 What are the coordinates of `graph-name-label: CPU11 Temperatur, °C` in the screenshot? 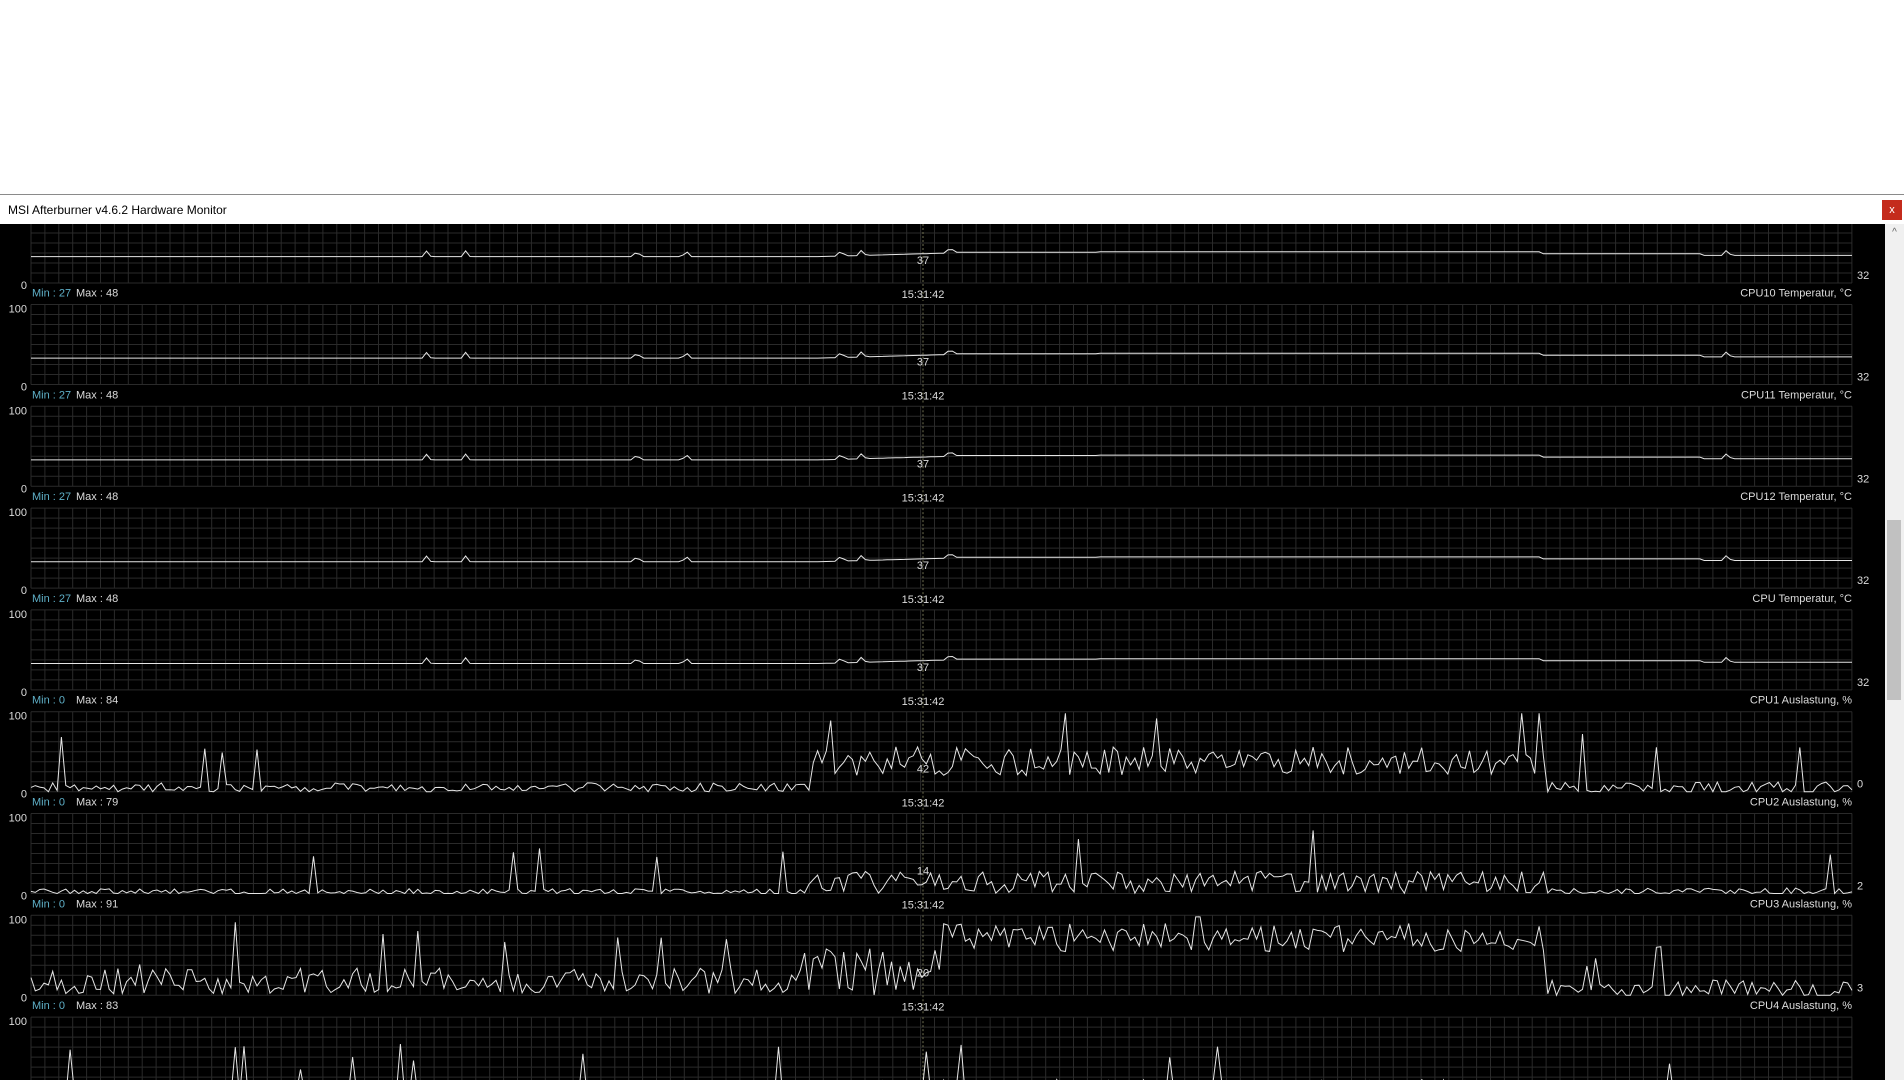 It's located at (1796, 395).